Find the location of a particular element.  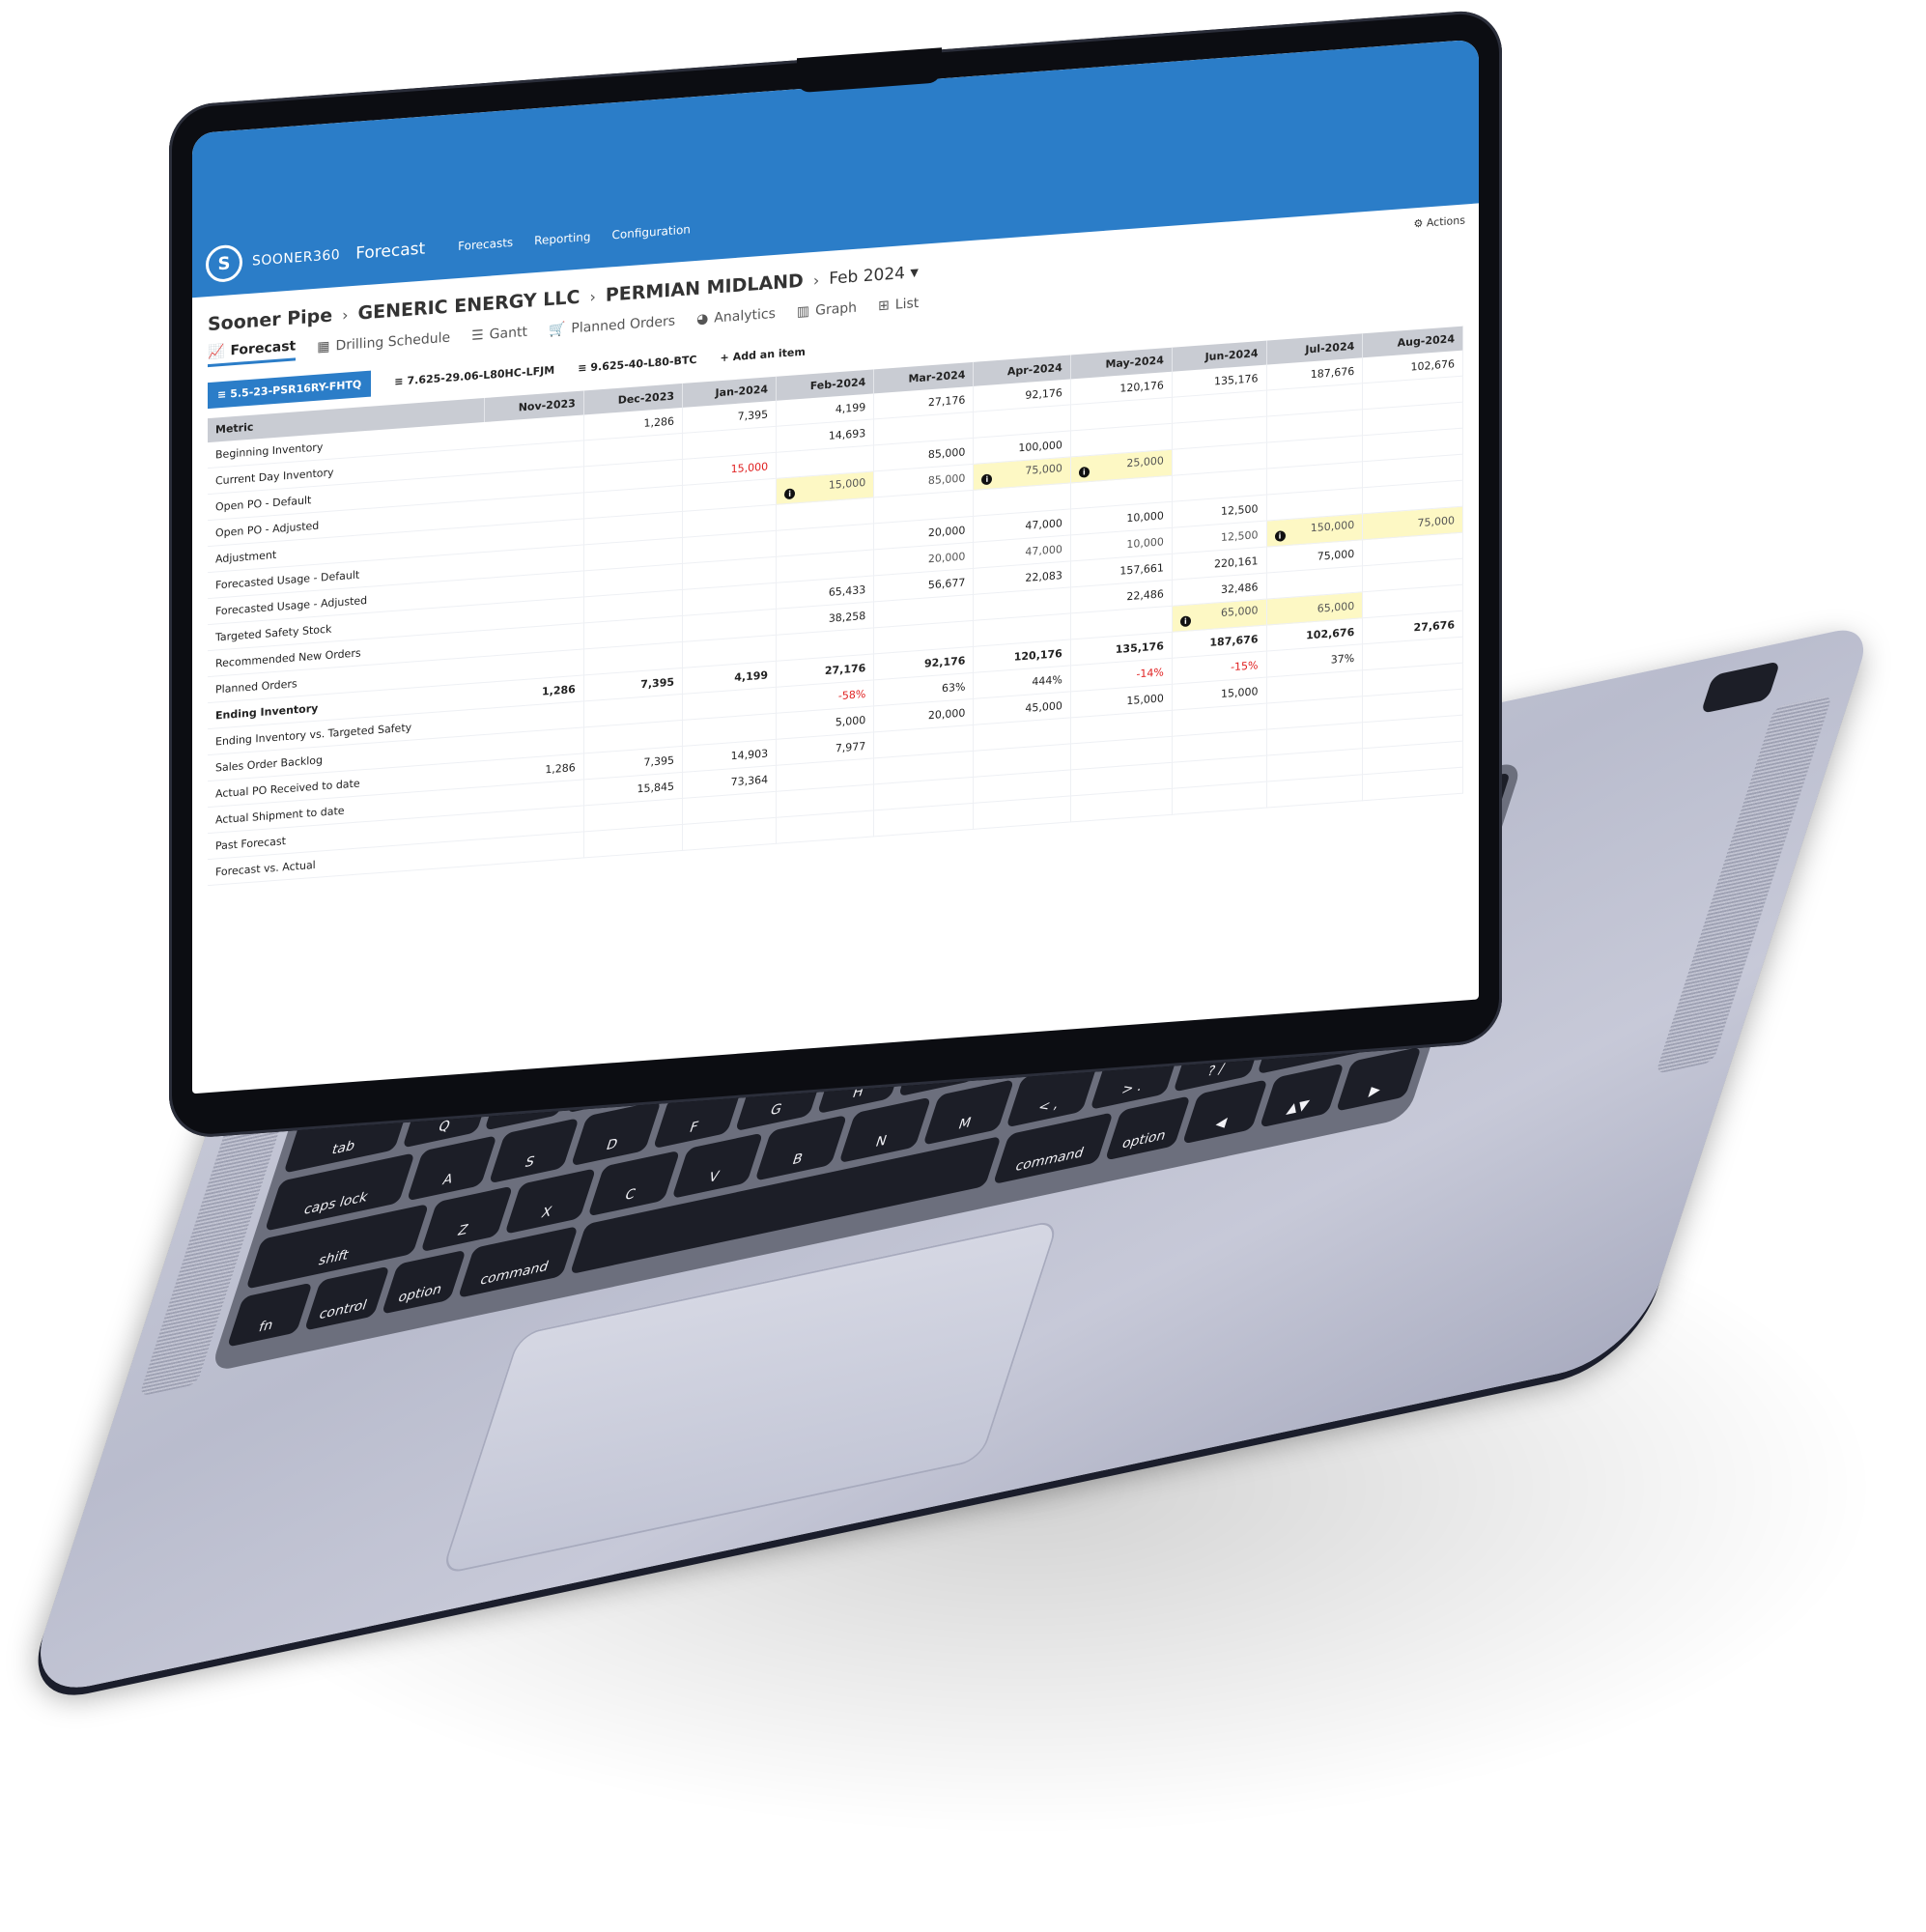

gear-icon: ⚙ is located at coordinates (1418, 223).